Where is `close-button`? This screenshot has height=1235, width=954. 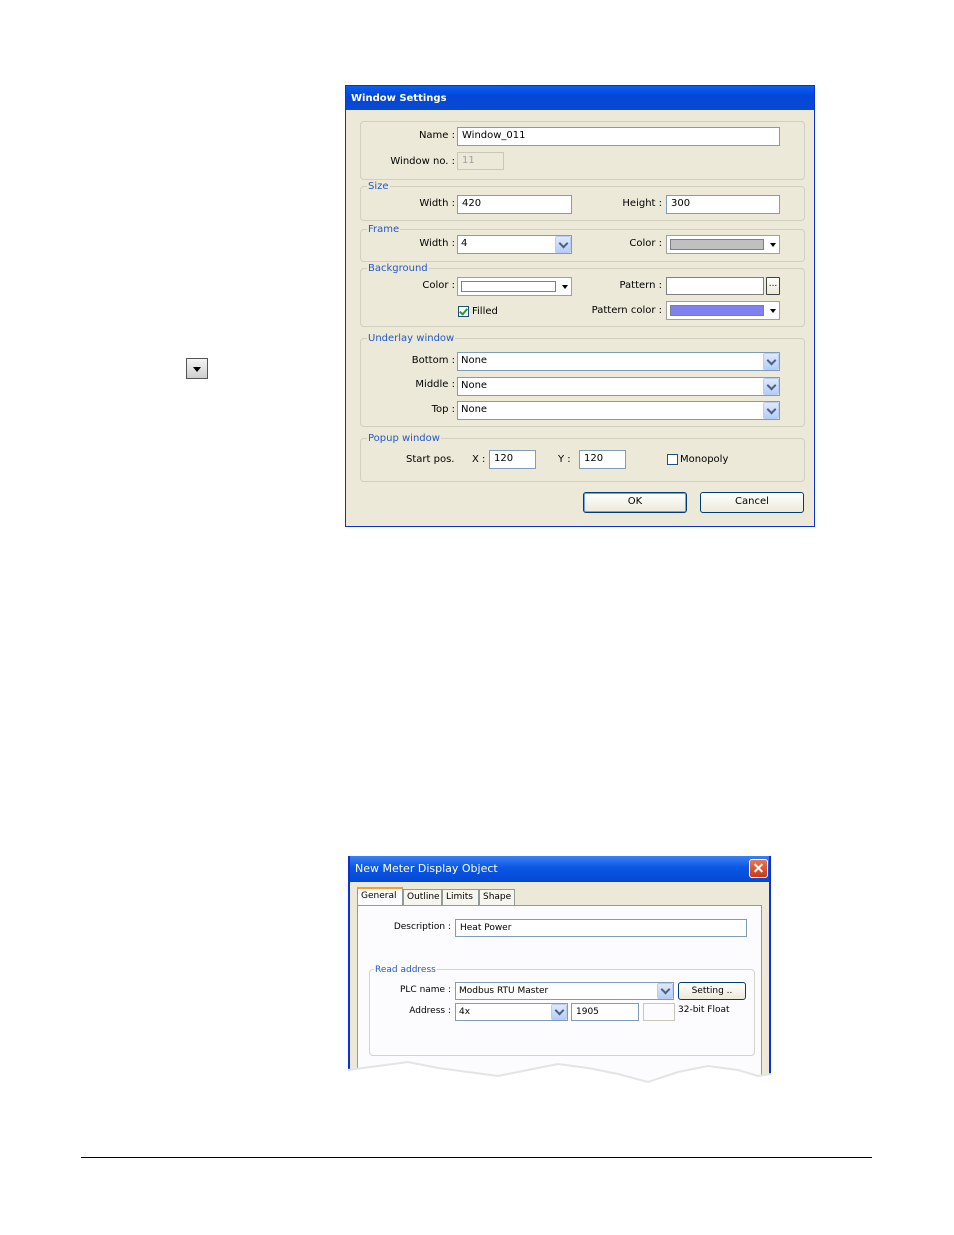
close-button is located at coordinates (758, 868).